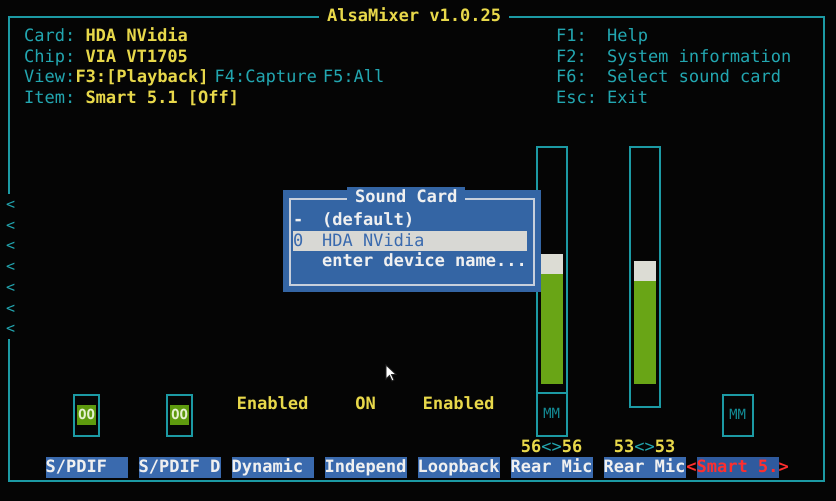 The height and width of the screenshot is (501, 836). Describe the element at coordinates (627, 98) in the screenshot. I see `shortcut-label: Exit` at that location.